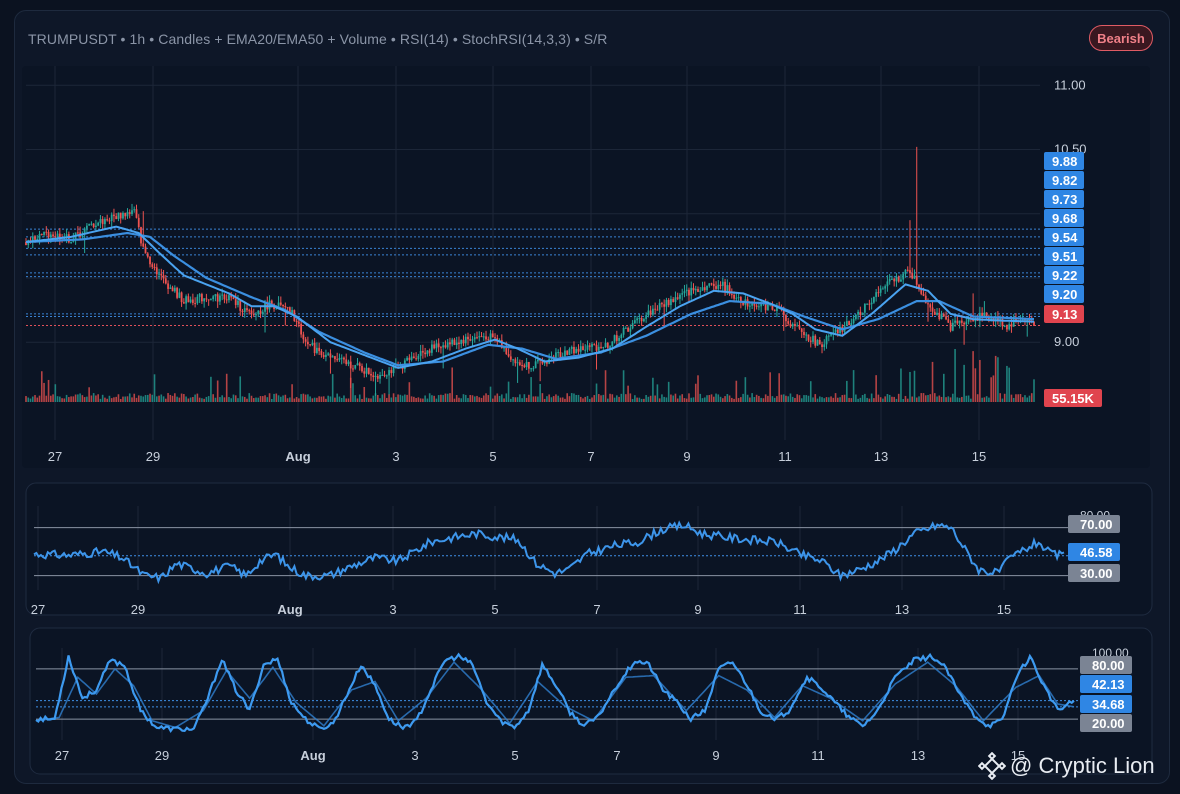 The image size is (1180, 794). I want to click on stoch-x-tick: 13, so click(918, 755).